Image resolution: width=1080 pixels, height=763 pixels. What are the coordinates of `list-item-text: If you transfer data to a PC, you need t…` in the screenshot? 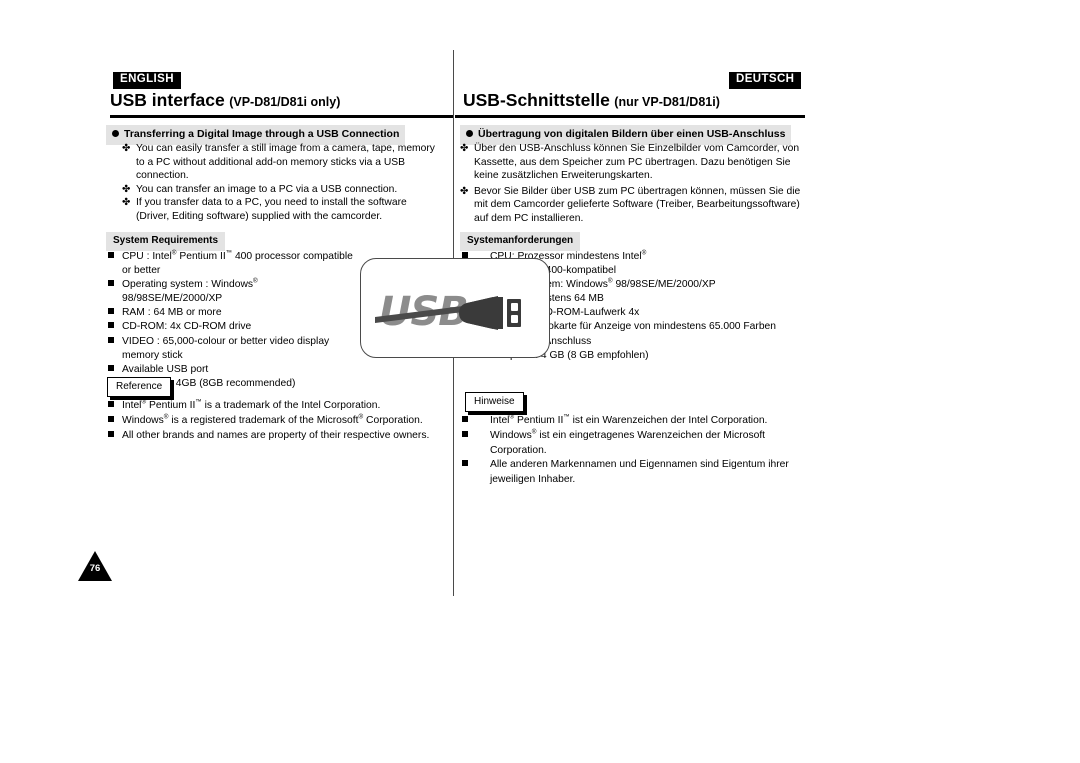 It's located at (271, 209).